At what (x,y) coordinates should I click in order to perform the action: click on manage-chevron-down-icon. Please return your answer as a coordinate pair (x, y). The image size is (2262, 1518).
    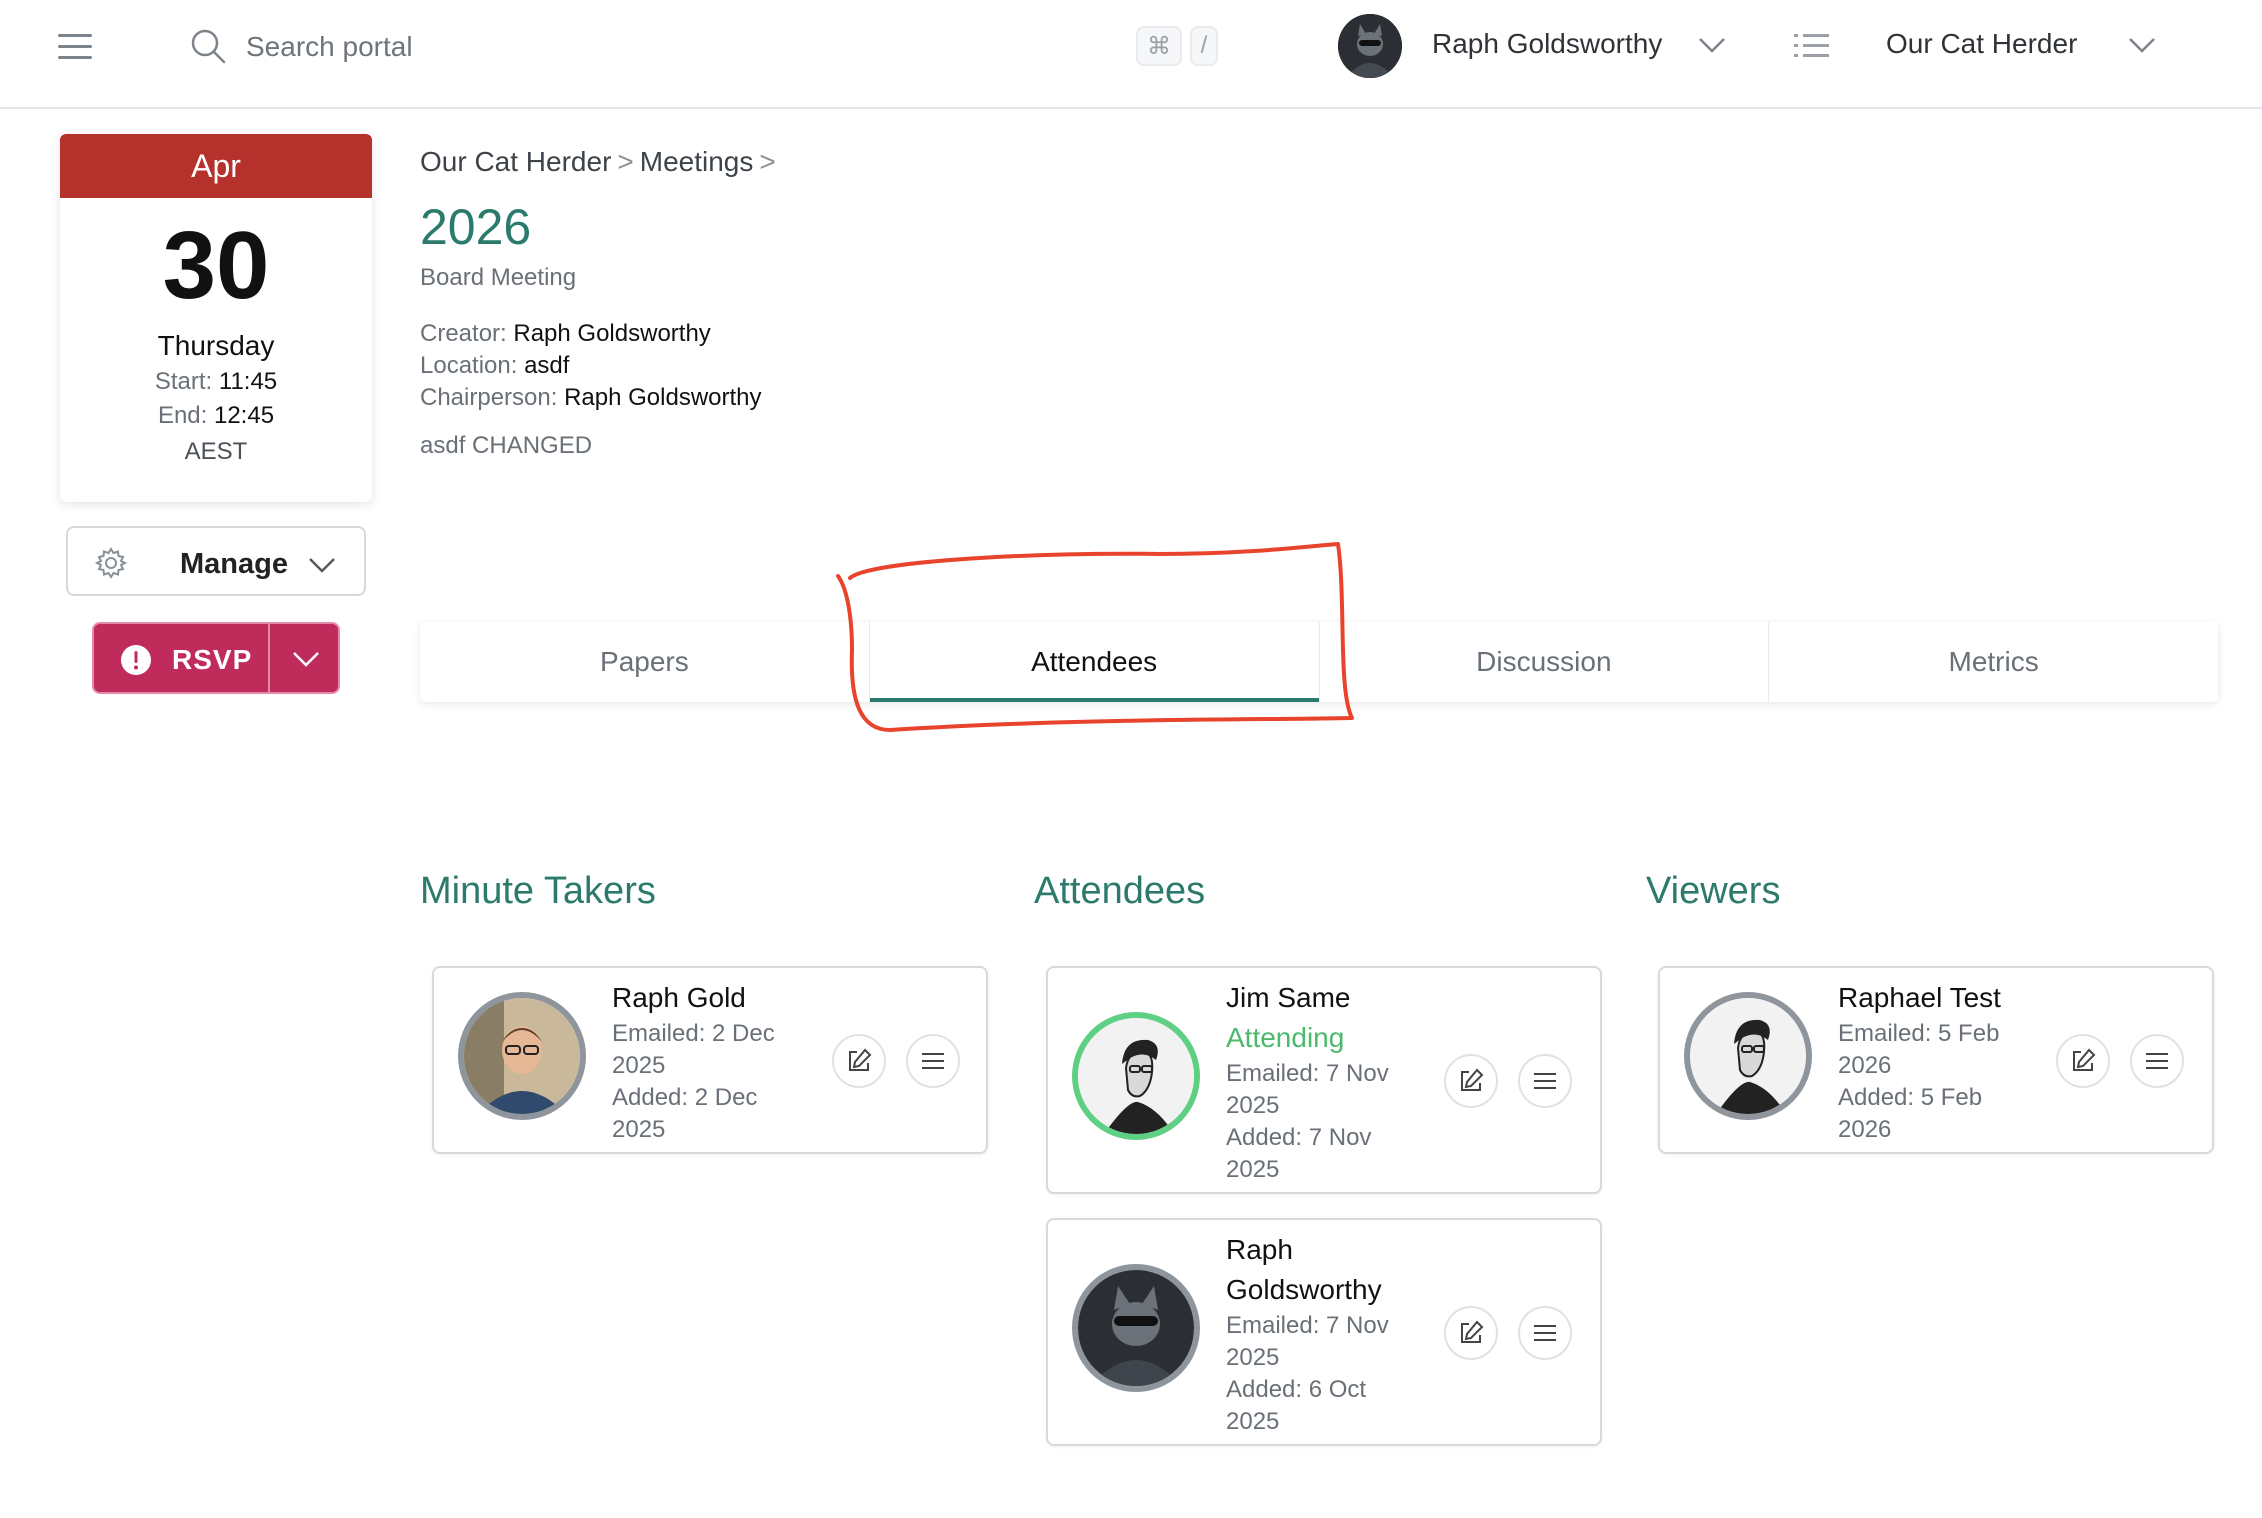
    Looking at the image, I should click on (322, 565).